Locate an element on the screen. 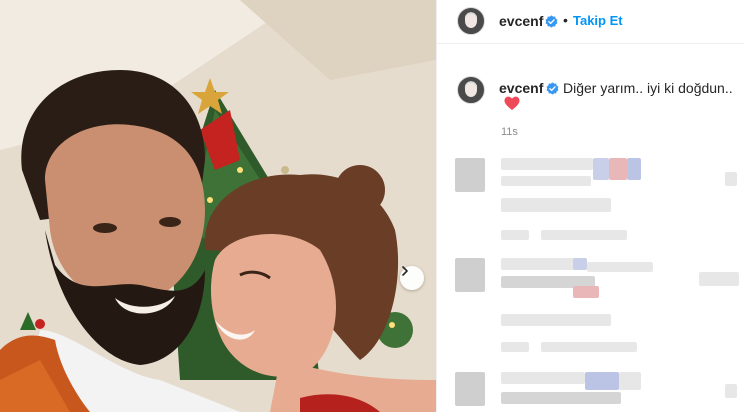  caption-text: Diğer yarım.. iyi ki doğdun.. is located at coordinates (648, 88).